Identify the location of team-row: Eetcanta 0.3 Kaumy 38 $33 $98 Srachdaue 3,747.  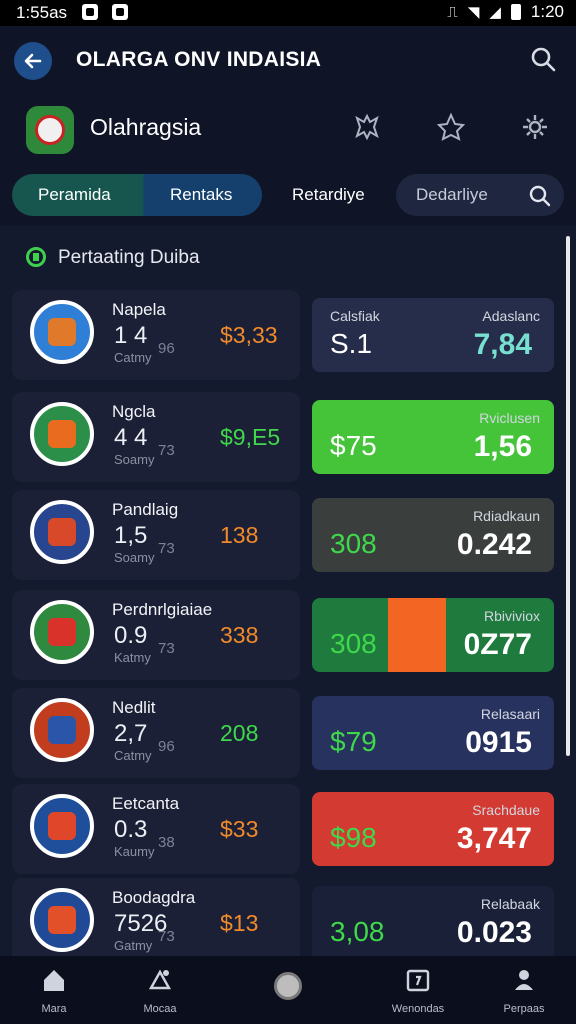
(288, 829).